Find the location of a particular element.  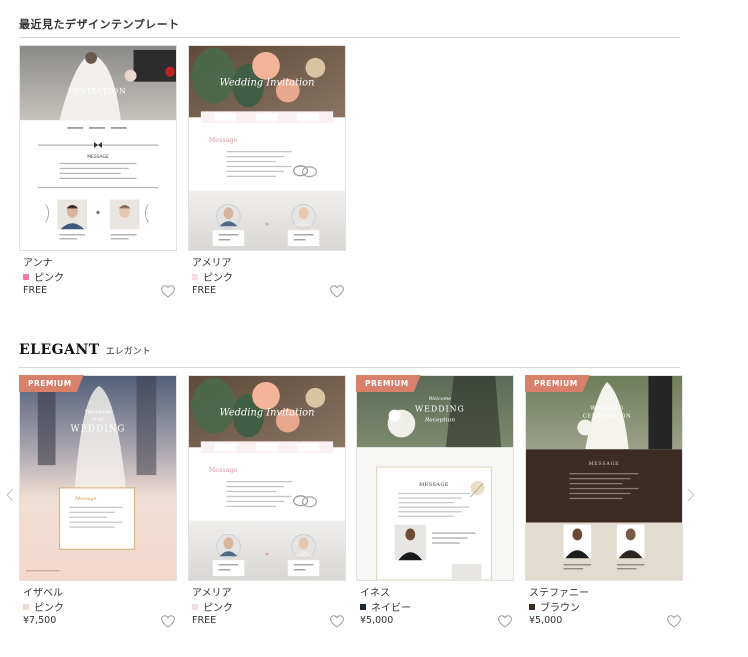

chevron-right-icon is located at coordinates (691, 495).